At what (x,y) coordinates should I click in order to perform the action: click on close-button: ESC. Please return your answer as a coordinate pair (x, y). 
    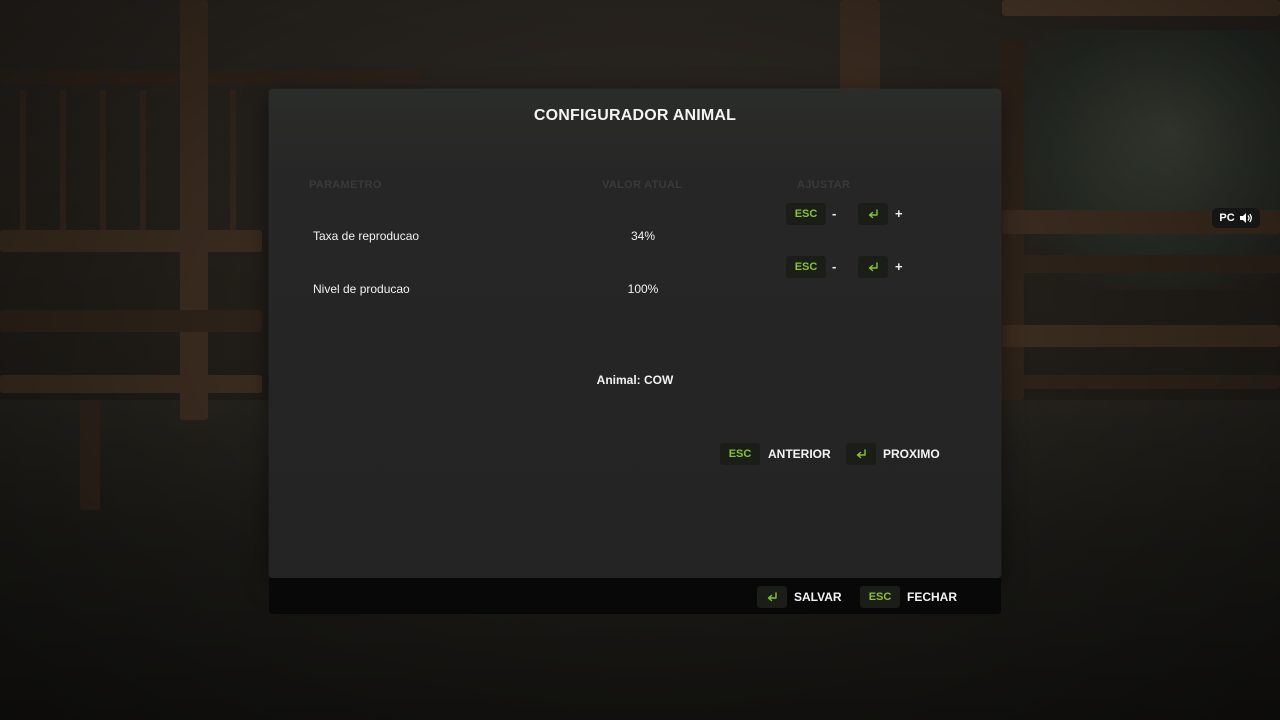
    Looking at the image, I should click on (880, 597).